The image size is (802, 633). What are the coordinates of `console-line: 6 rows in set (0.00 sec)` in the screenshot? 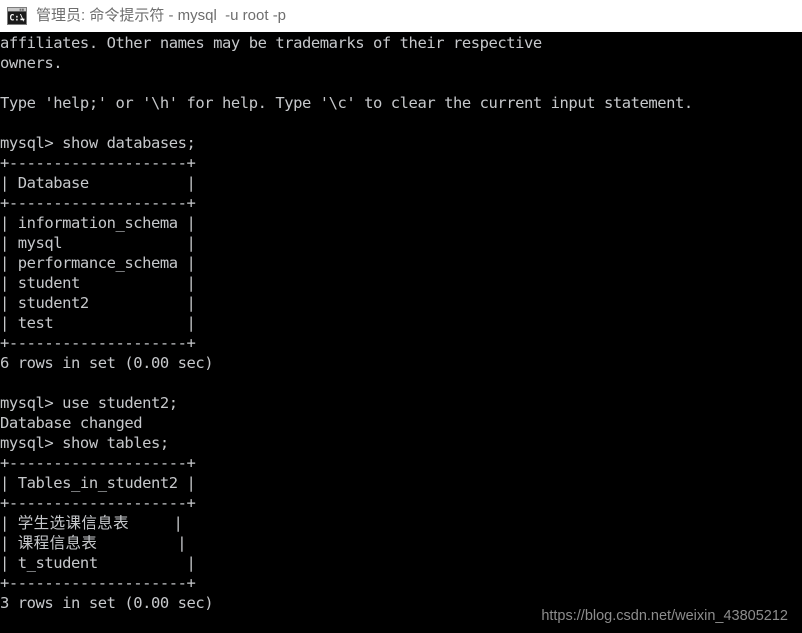 It's located at (107, 363).